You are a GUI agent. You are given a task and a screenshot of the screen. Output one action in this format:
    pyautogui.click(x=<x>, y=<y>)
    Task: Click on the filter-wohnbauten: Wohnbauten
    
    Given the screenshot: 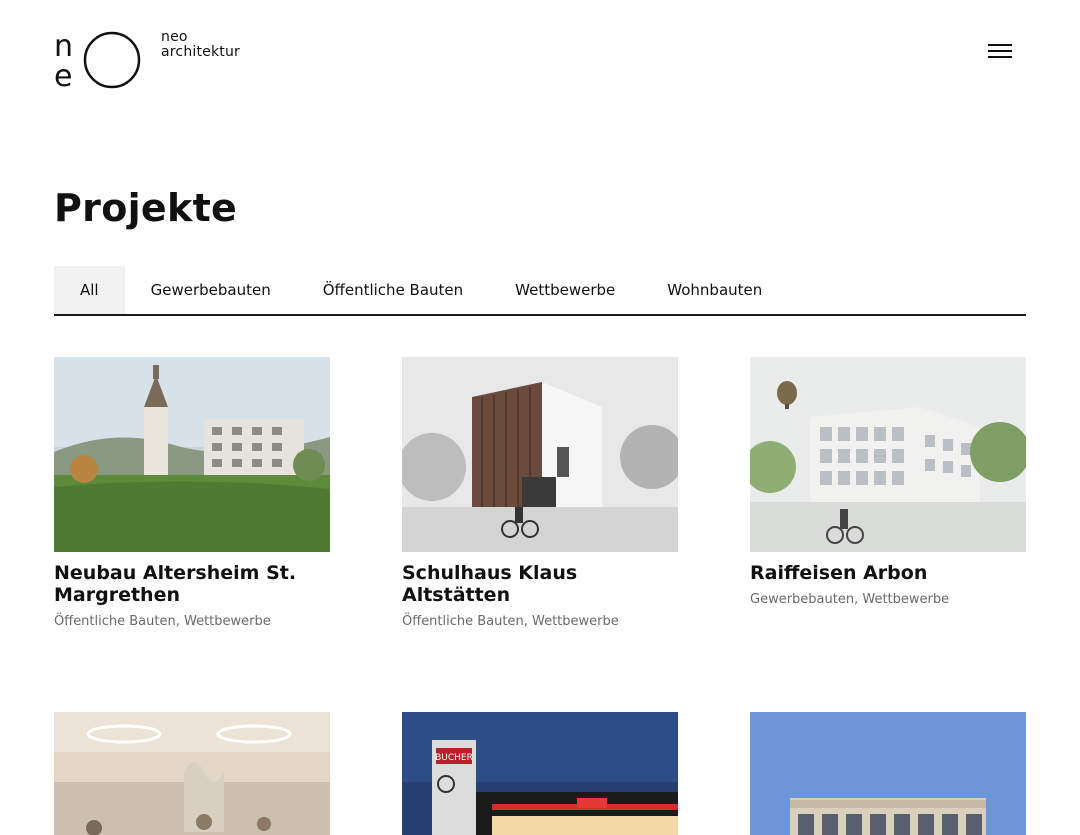 What is the action you would take?
    pyautogui.click(x=714, y=290)
    